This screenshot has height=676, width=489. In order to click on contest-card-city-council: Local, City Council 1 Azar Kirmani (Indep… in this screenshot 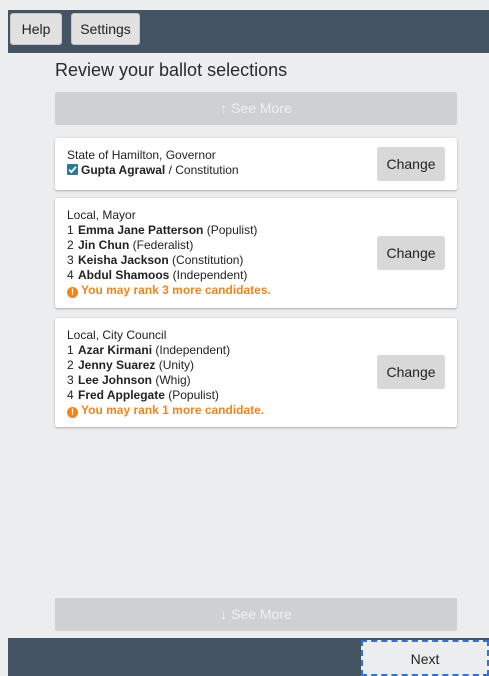, I will do `click(256, 372)`.